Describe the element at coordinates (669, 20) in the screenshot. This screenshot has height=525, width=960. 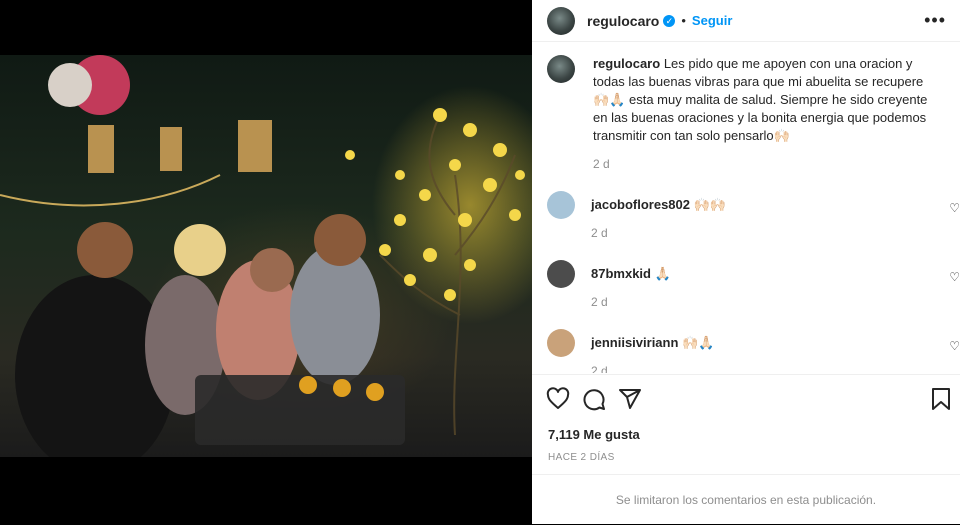
I see `verified-badge-icon: ✓` at that location.